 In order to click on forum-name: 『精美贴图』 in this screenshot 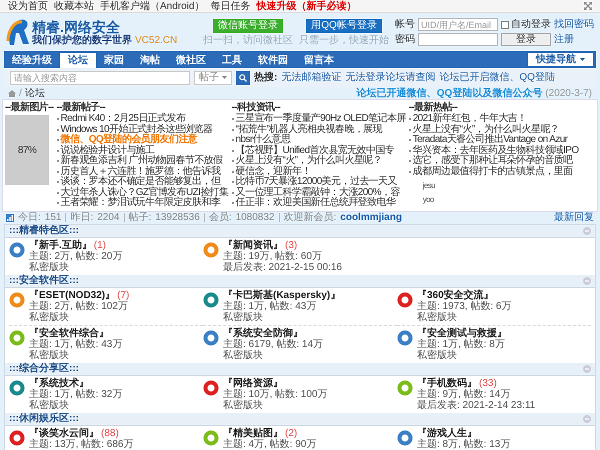, I will do `click(253, 433)`.